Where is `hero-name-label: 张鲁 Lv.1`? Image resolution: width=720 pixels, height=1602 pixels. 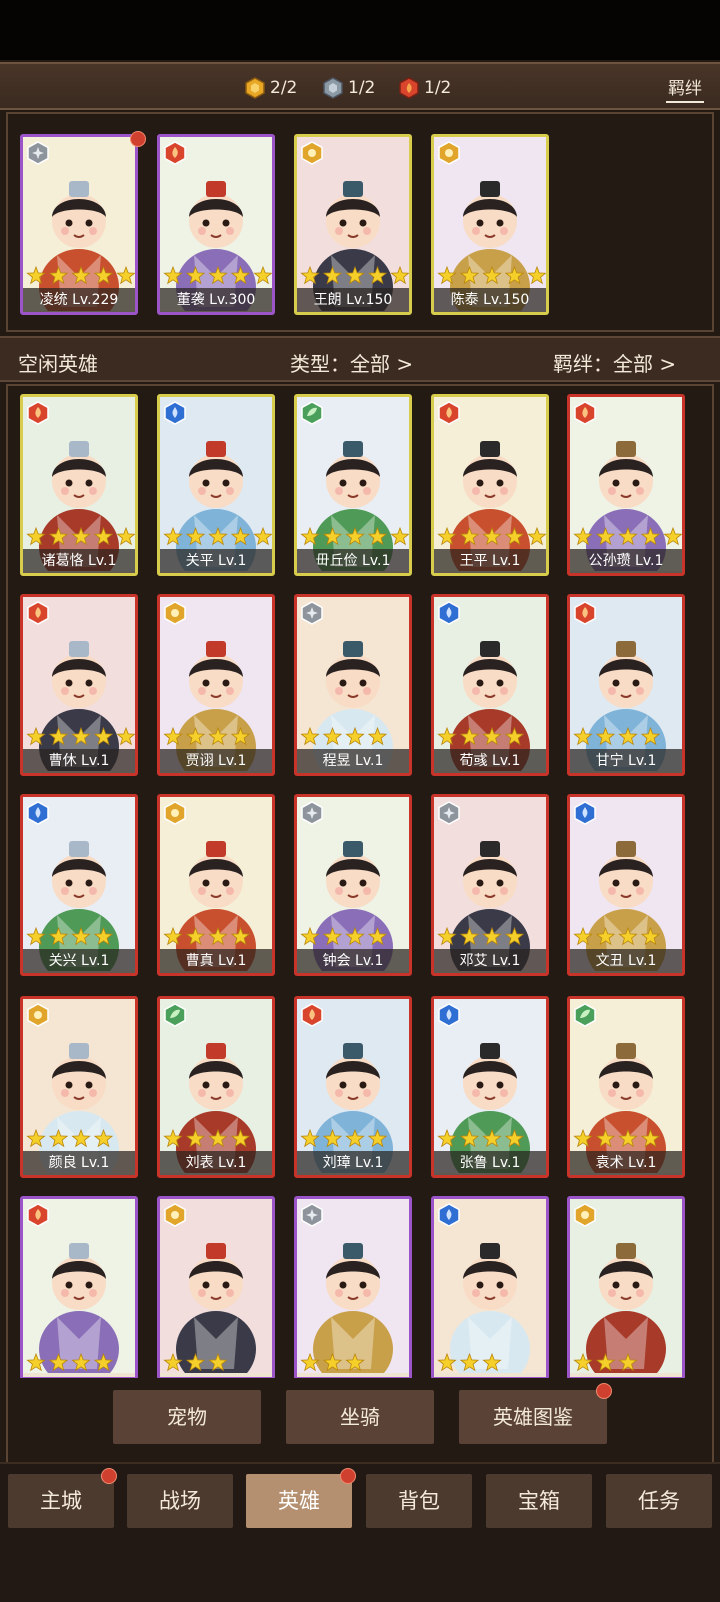
hero-name-label: 张鲁 Lv.1 is located at coordinates (490, 1163).